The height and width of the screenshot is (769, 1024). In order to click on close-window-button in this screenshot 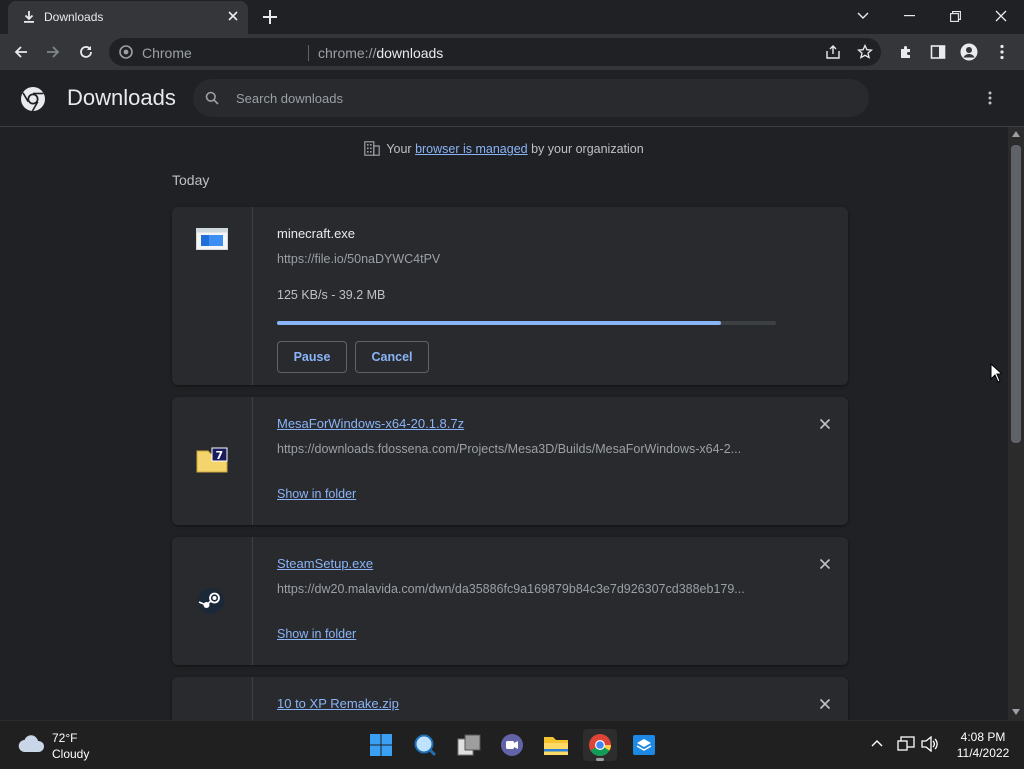, I will do `click(1001, 16)`.